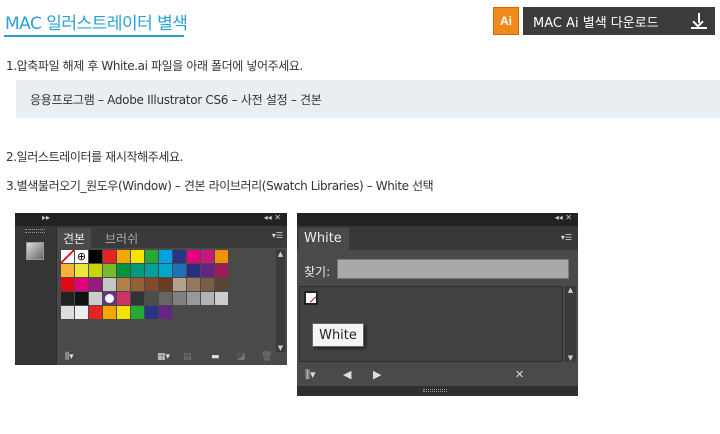 The width and height of the screenshot is (720, 434). What do you see at coordinates (35, 251) in the screenshot?
I see `swatch-dock-icon` at bounding box center [35, 251].